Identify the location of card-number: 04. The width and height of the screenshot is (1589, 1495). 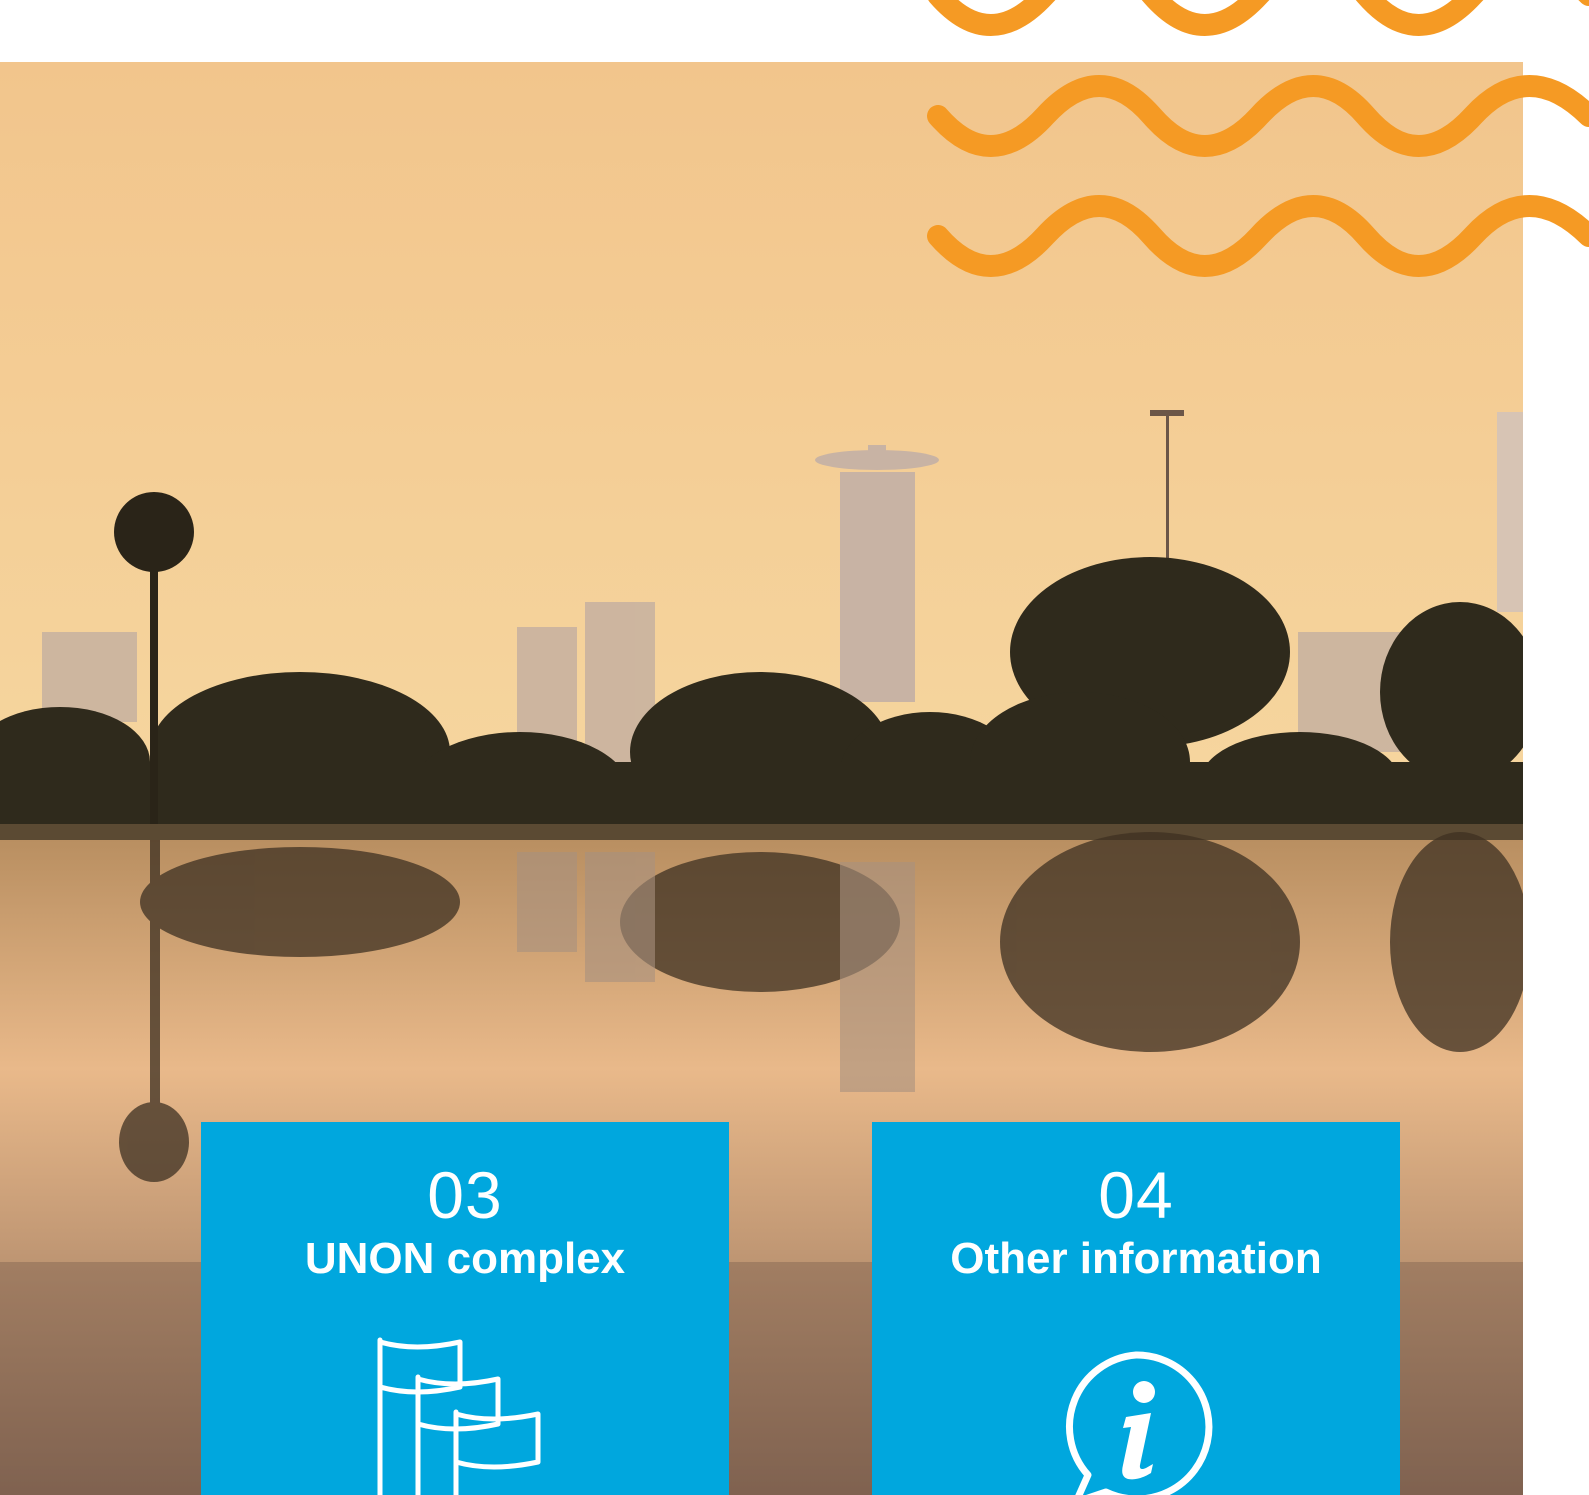
(1136, 1195).